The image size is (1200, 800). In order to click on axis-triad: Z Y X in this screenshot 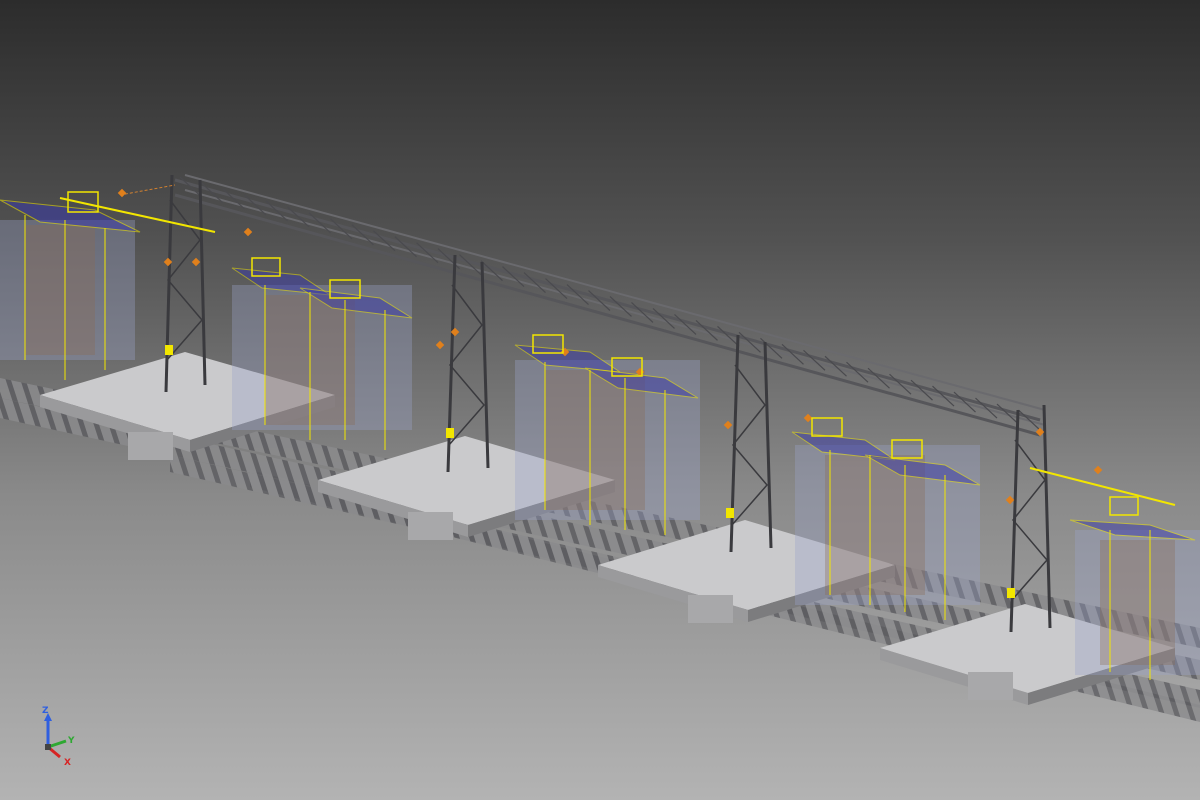, I will do `click(60, 740)`.